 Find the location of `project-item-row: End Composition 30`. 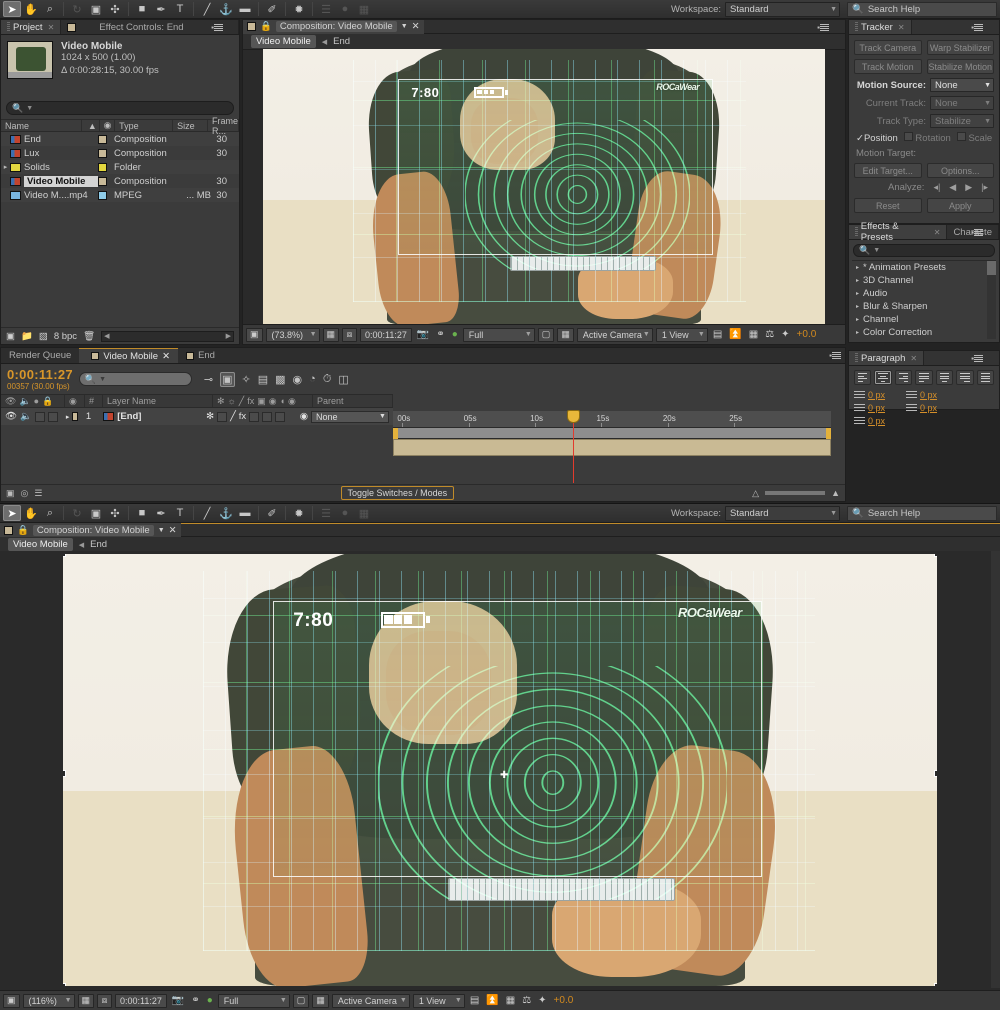

project-item-row: End Composition 30 is located at coordinates (120, 139).